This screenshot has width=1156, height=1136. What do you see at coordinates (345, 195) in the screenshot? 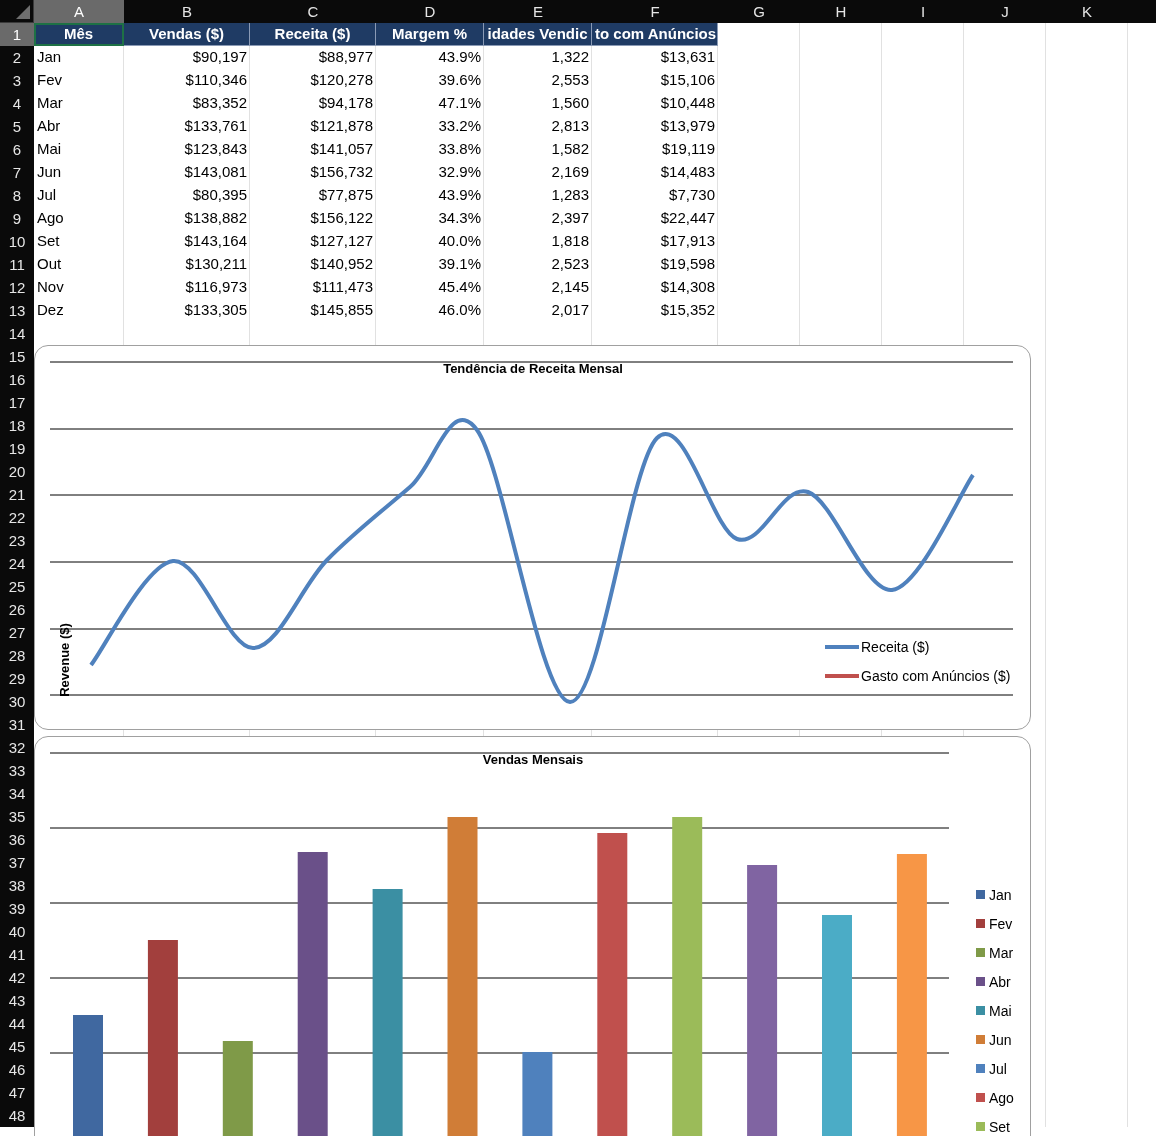
I see `table-cell-text: $77,875` at bounding box center [345, 195].